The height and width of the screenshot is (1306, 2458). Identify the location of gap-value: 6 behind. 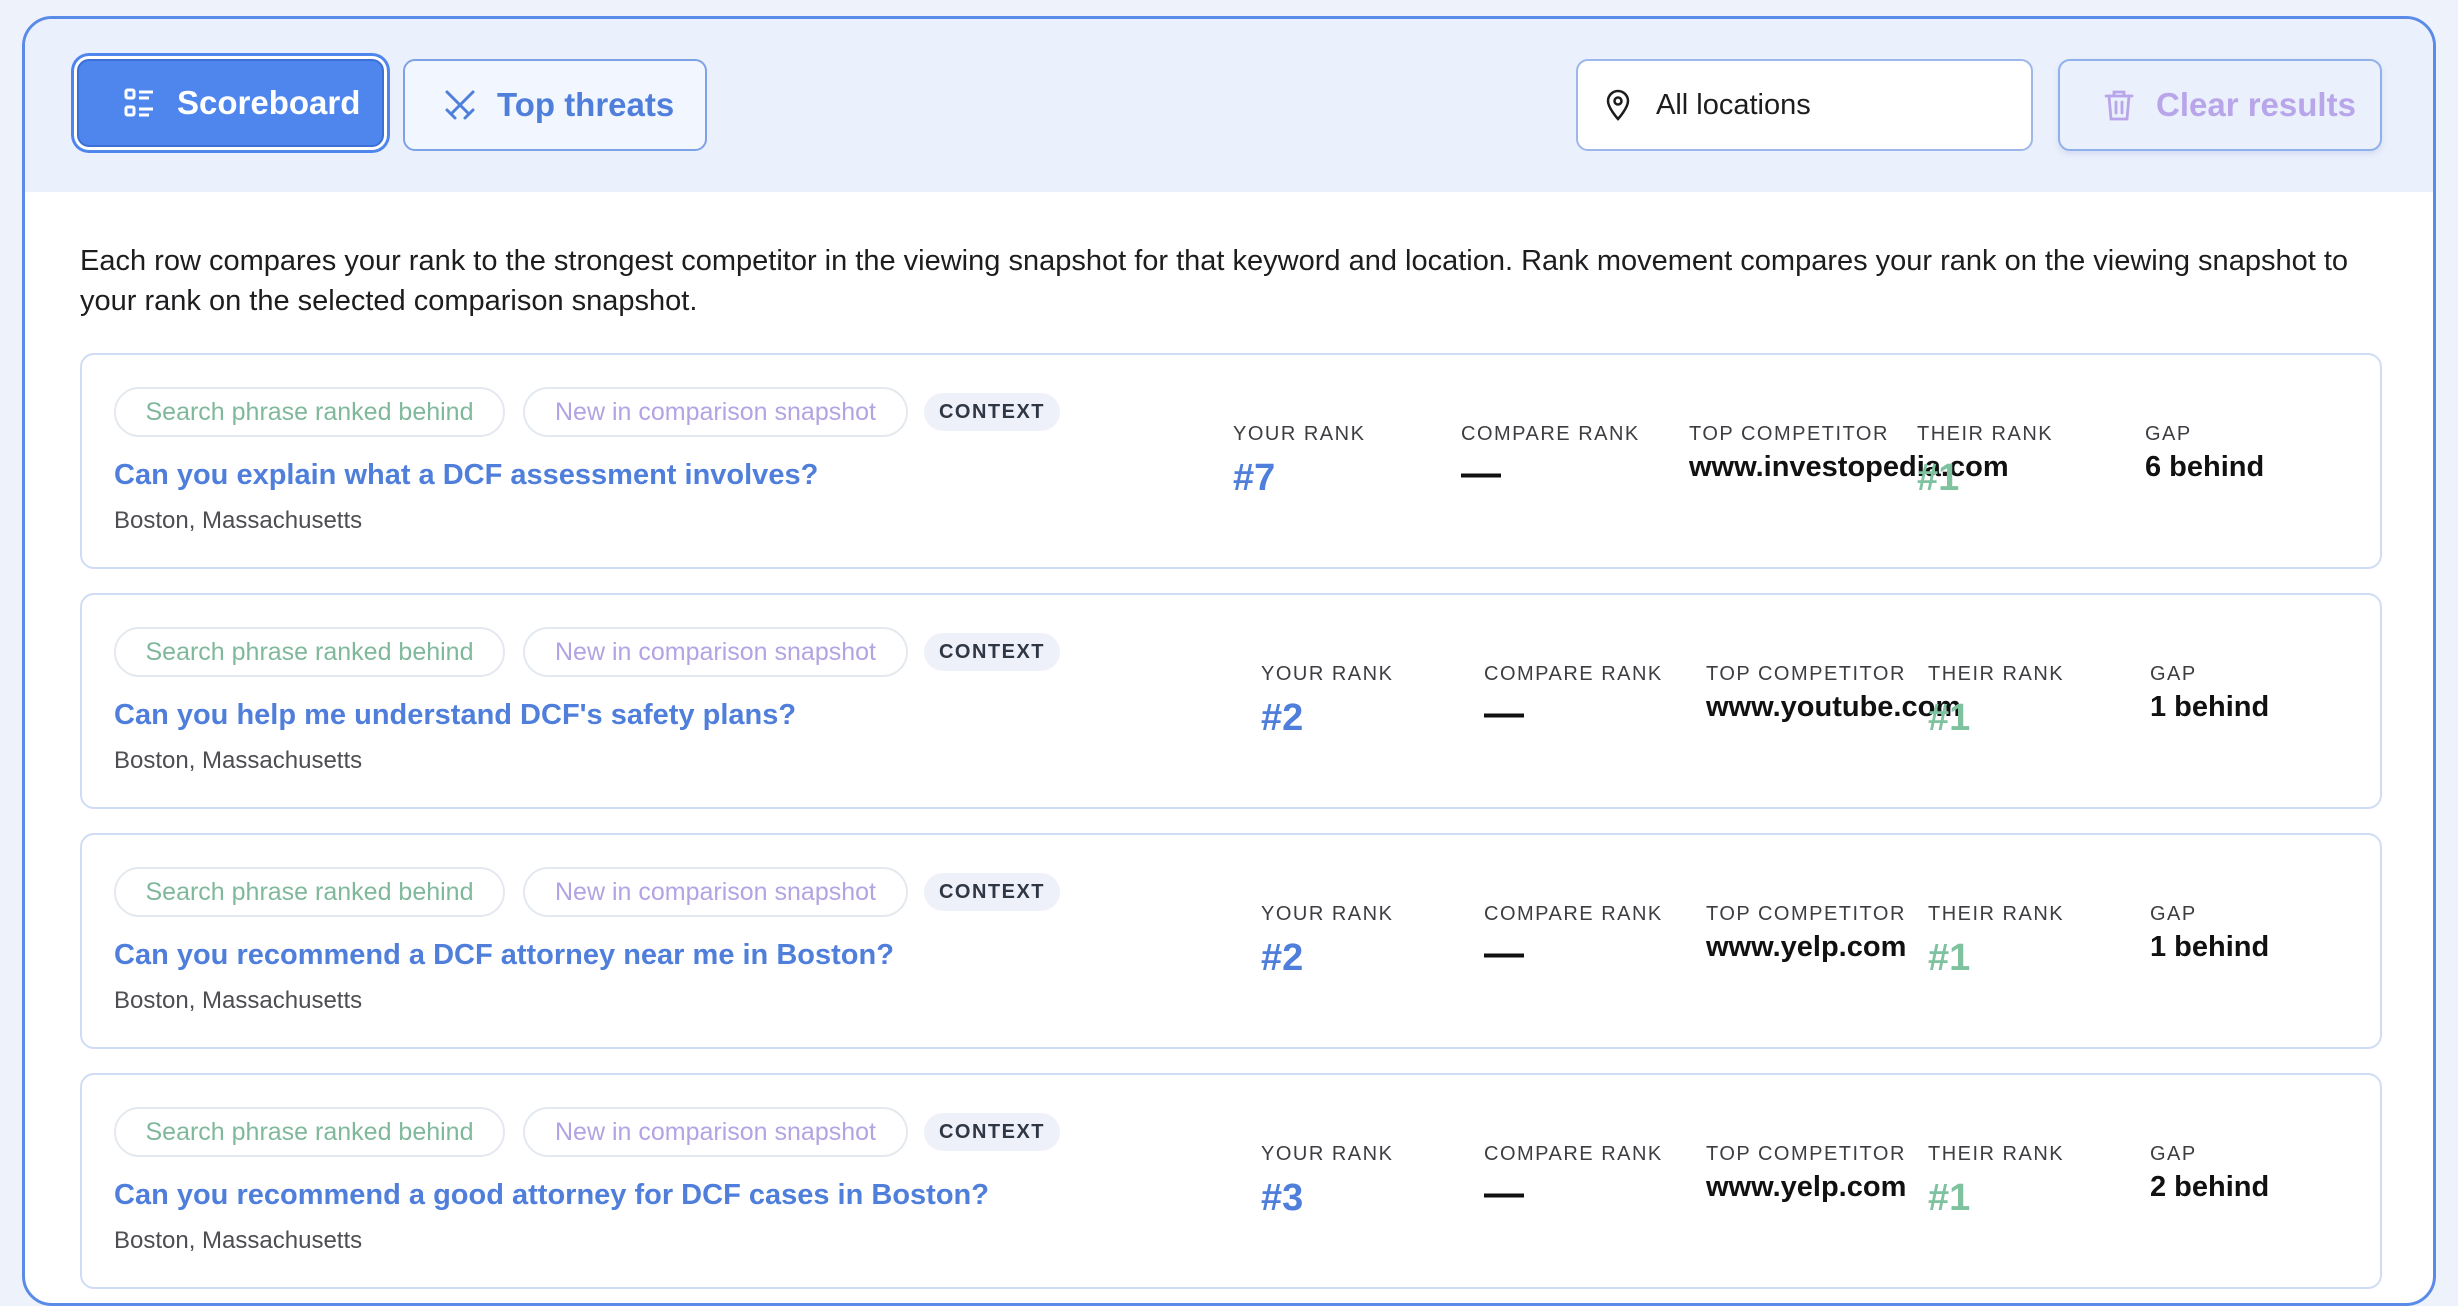
(2205, 467).